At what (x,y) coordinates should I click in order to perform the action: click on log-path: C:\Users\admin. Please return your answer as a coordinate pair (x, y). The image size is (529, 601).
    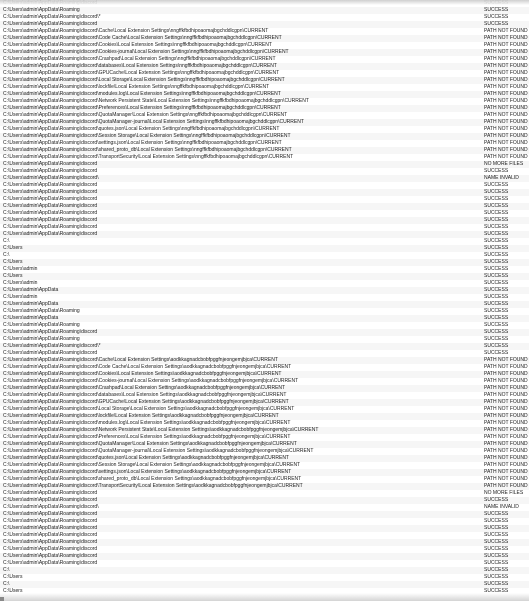
    Looking at the image, I should click on (20, 283).